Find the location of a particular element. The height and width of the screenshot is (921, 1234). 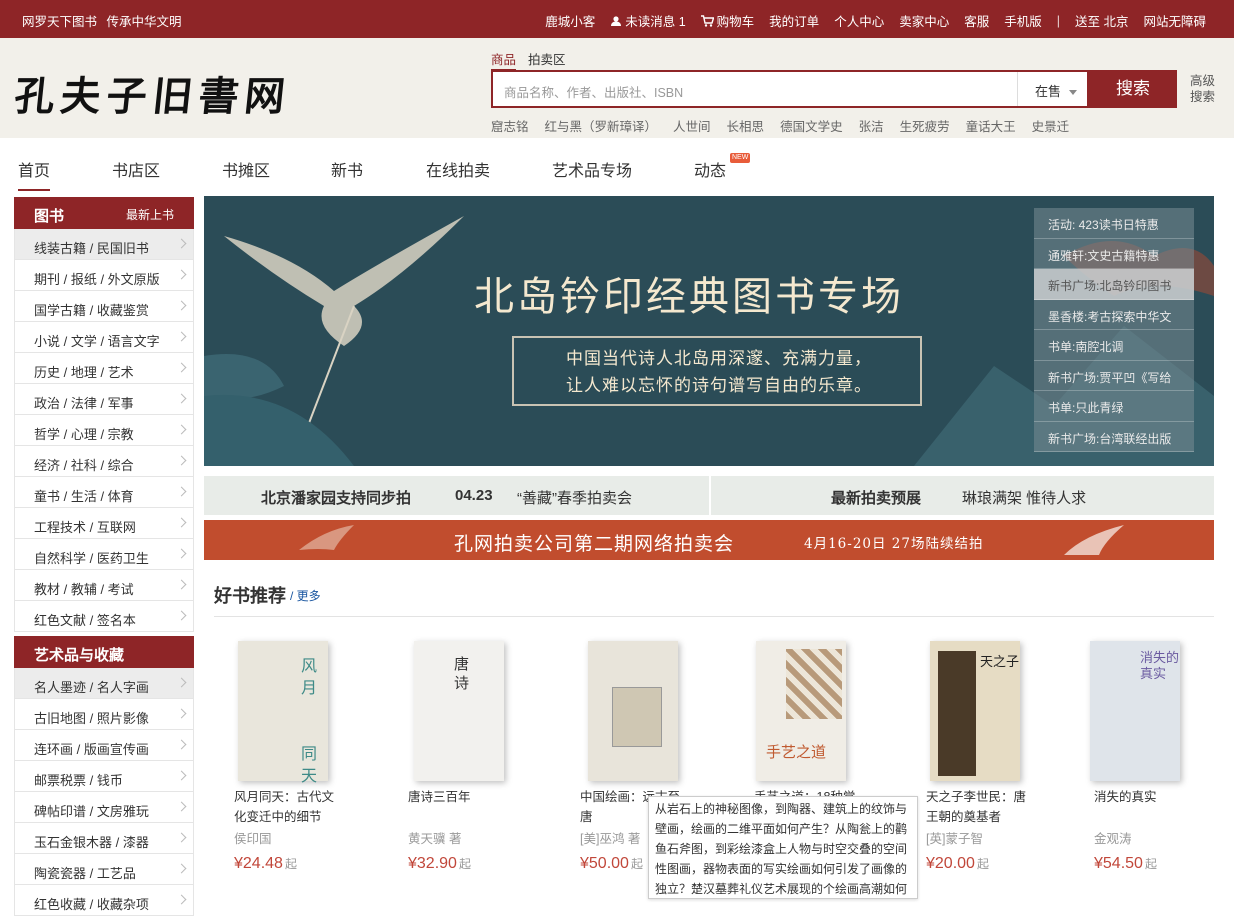

hot-search-item: 张洁 is located at coordinates (871, 125).